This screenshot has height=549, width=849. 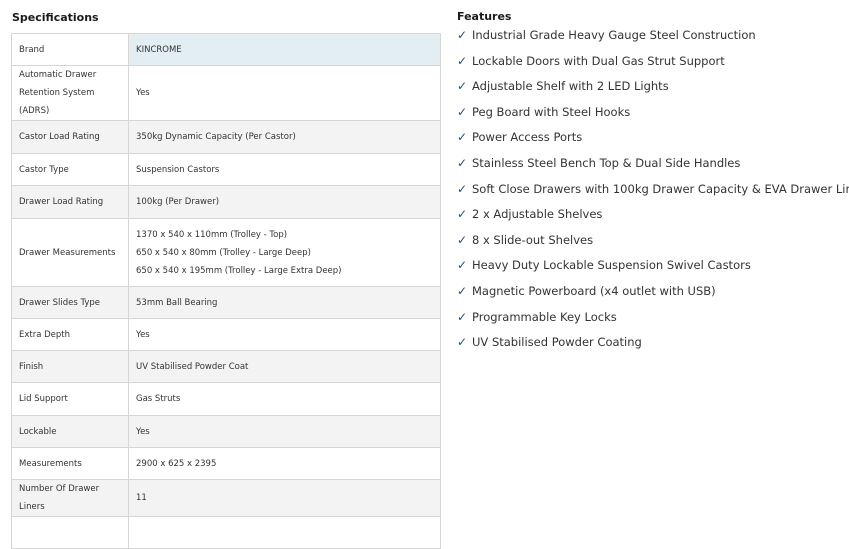 I want to click on feature-text: Programmable Key Locks, so click(x=544, y=316).